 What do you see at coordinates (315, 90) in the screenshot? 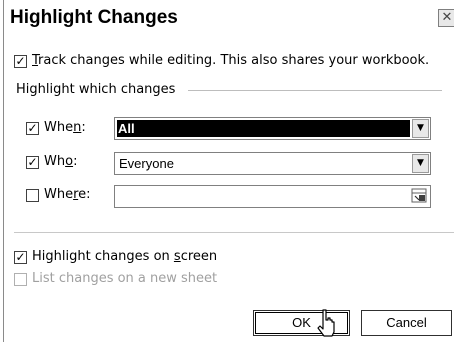
I see `group-divider` at bounding box center [315, 90].